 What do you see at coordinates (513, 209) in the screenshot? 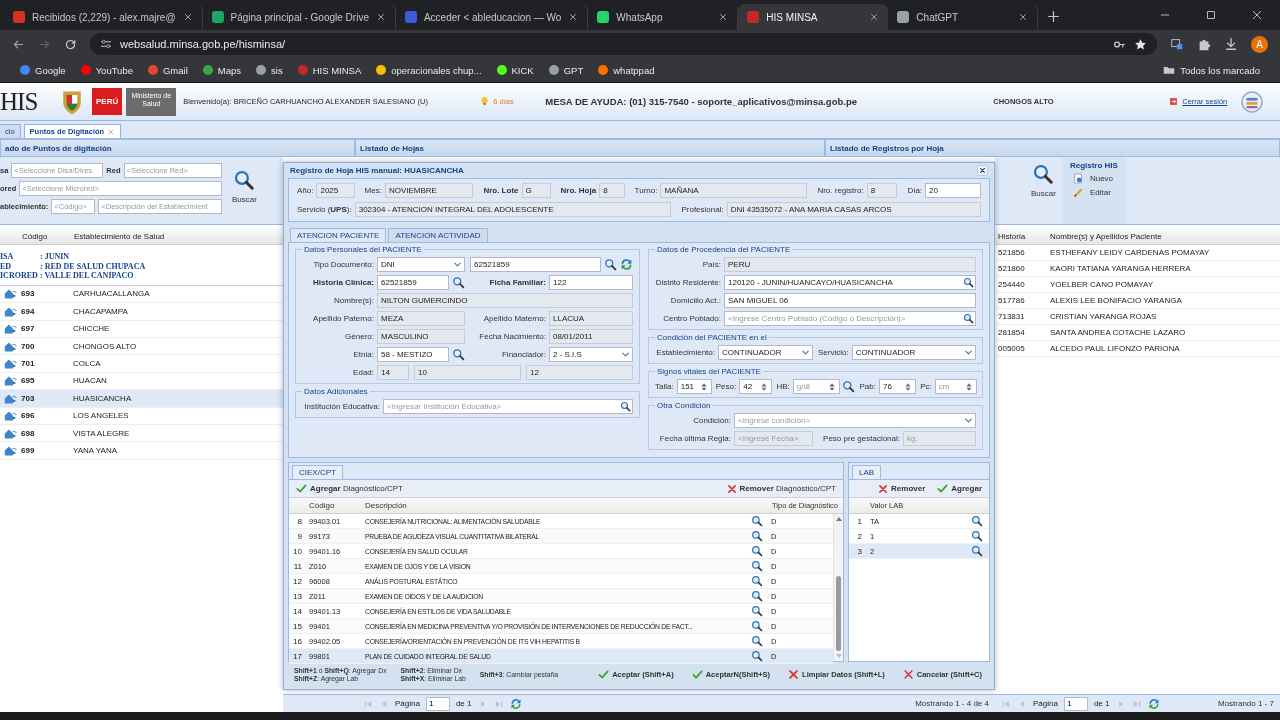
I see `text-field: 302304 - ATENCION INTEGRAL DEL ADOLESCENTE` at bounding box center [513, 209].